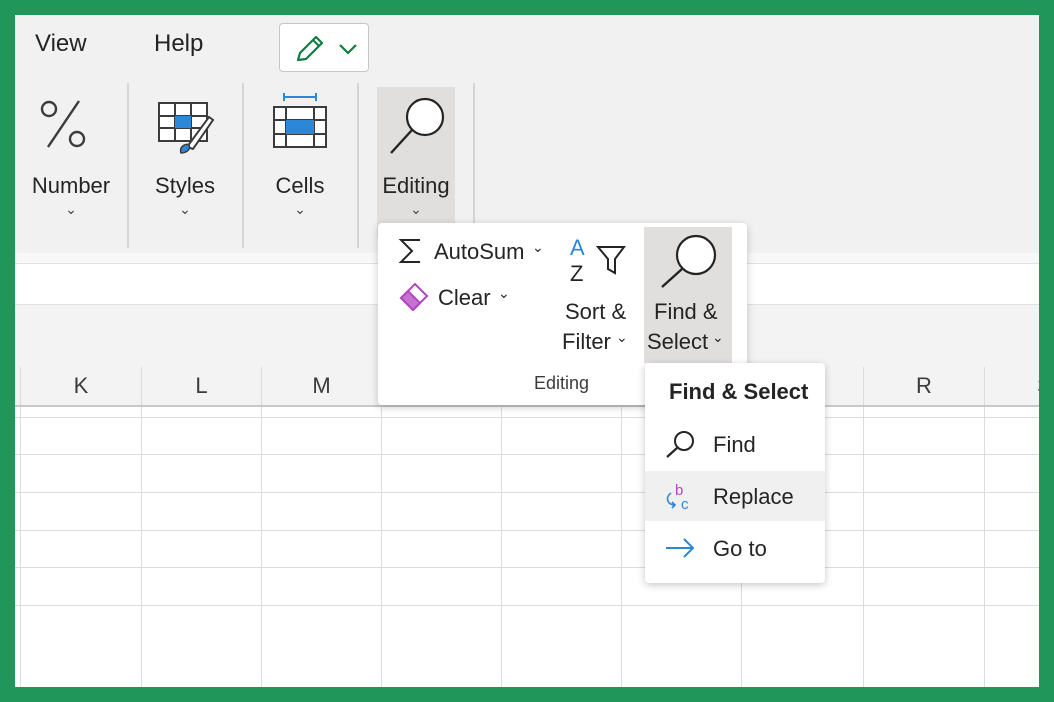 Image resolution: width=1054 pixels, height=702 pixels. What do you see at coordinates (358, 165) in the screenshot?
I see `ribbon-divider` at bounding box center [358, 165].